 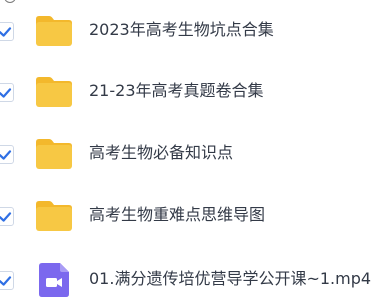 What do you see at coordinates (177, 215) in the screenshot?
I see `file-name: 高考生物重难点思维导图` at bounding box center [177, 215].